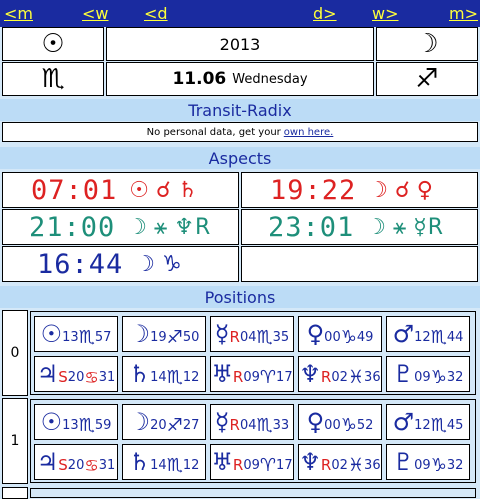 The width and height of the screenshot is (480, 499). What do you see at coordinates (372, 465) in the screenshot?
I see `minute-value: 36` at bounding box center [372, 465].